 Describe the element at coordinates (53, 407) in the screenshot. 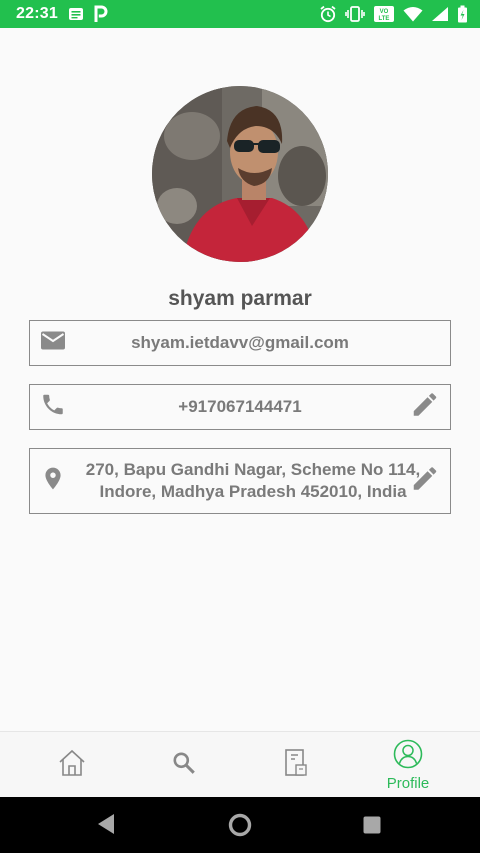

I see `phone-icon` at that location.